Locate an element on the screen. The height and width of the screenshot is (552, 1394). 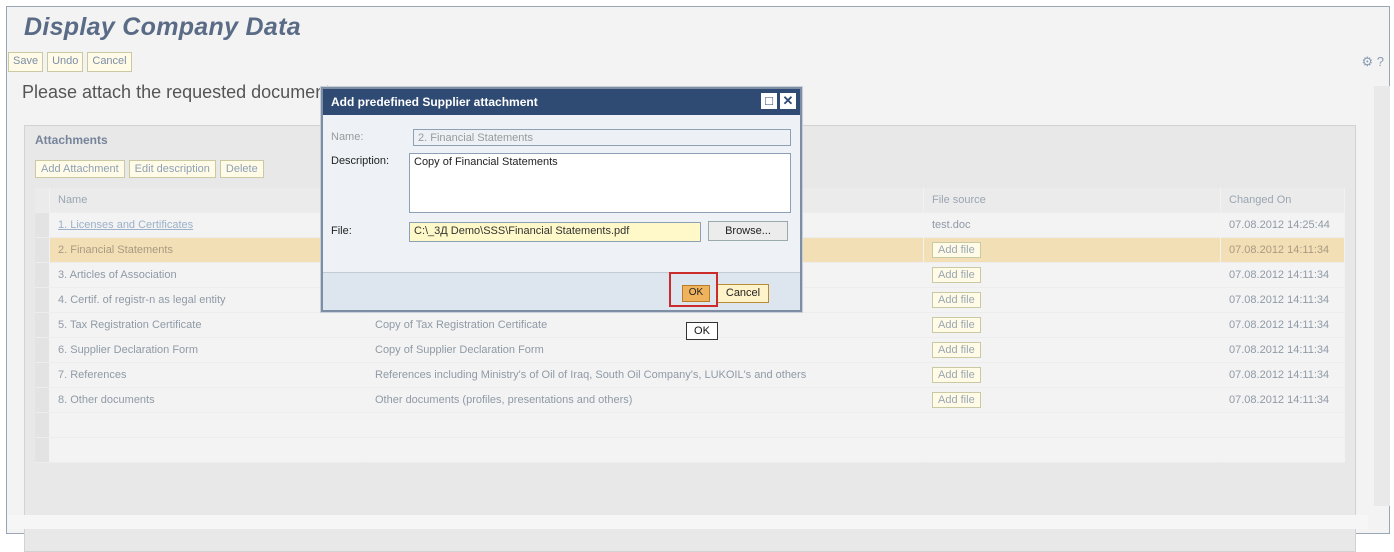
horizontal-scrollbar is located at coordinates (688, 522).